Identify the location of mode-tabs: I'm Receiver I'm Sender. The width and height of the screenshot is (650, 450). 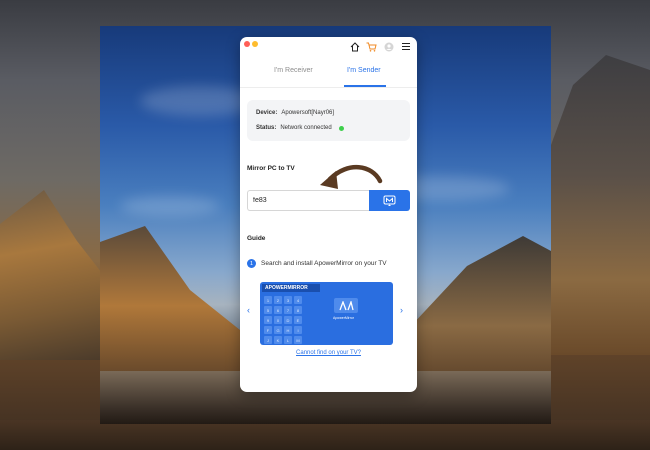
(328, 78).